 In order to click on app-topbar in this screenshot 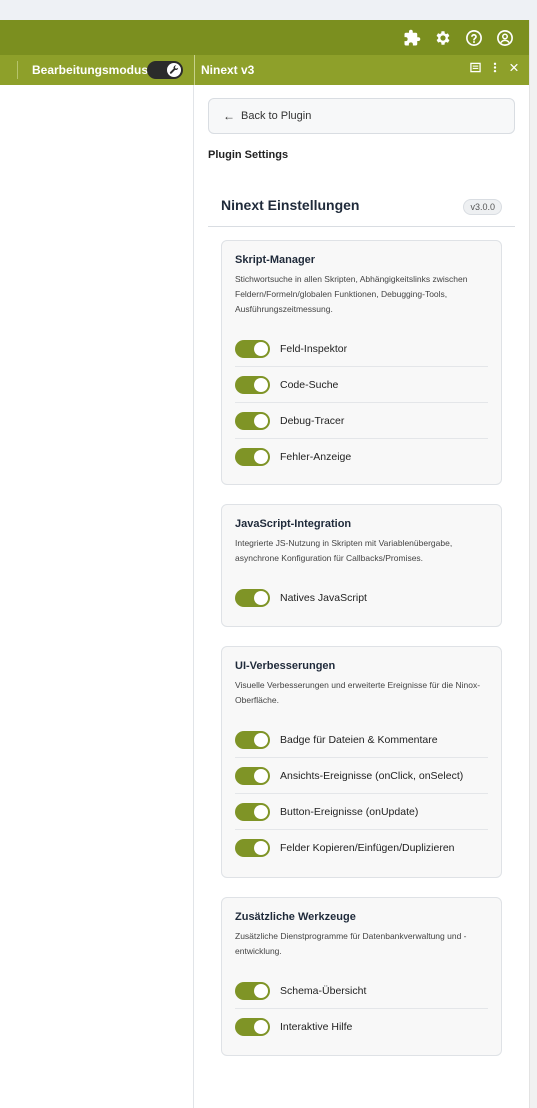, I will do `click(268, 37)`.